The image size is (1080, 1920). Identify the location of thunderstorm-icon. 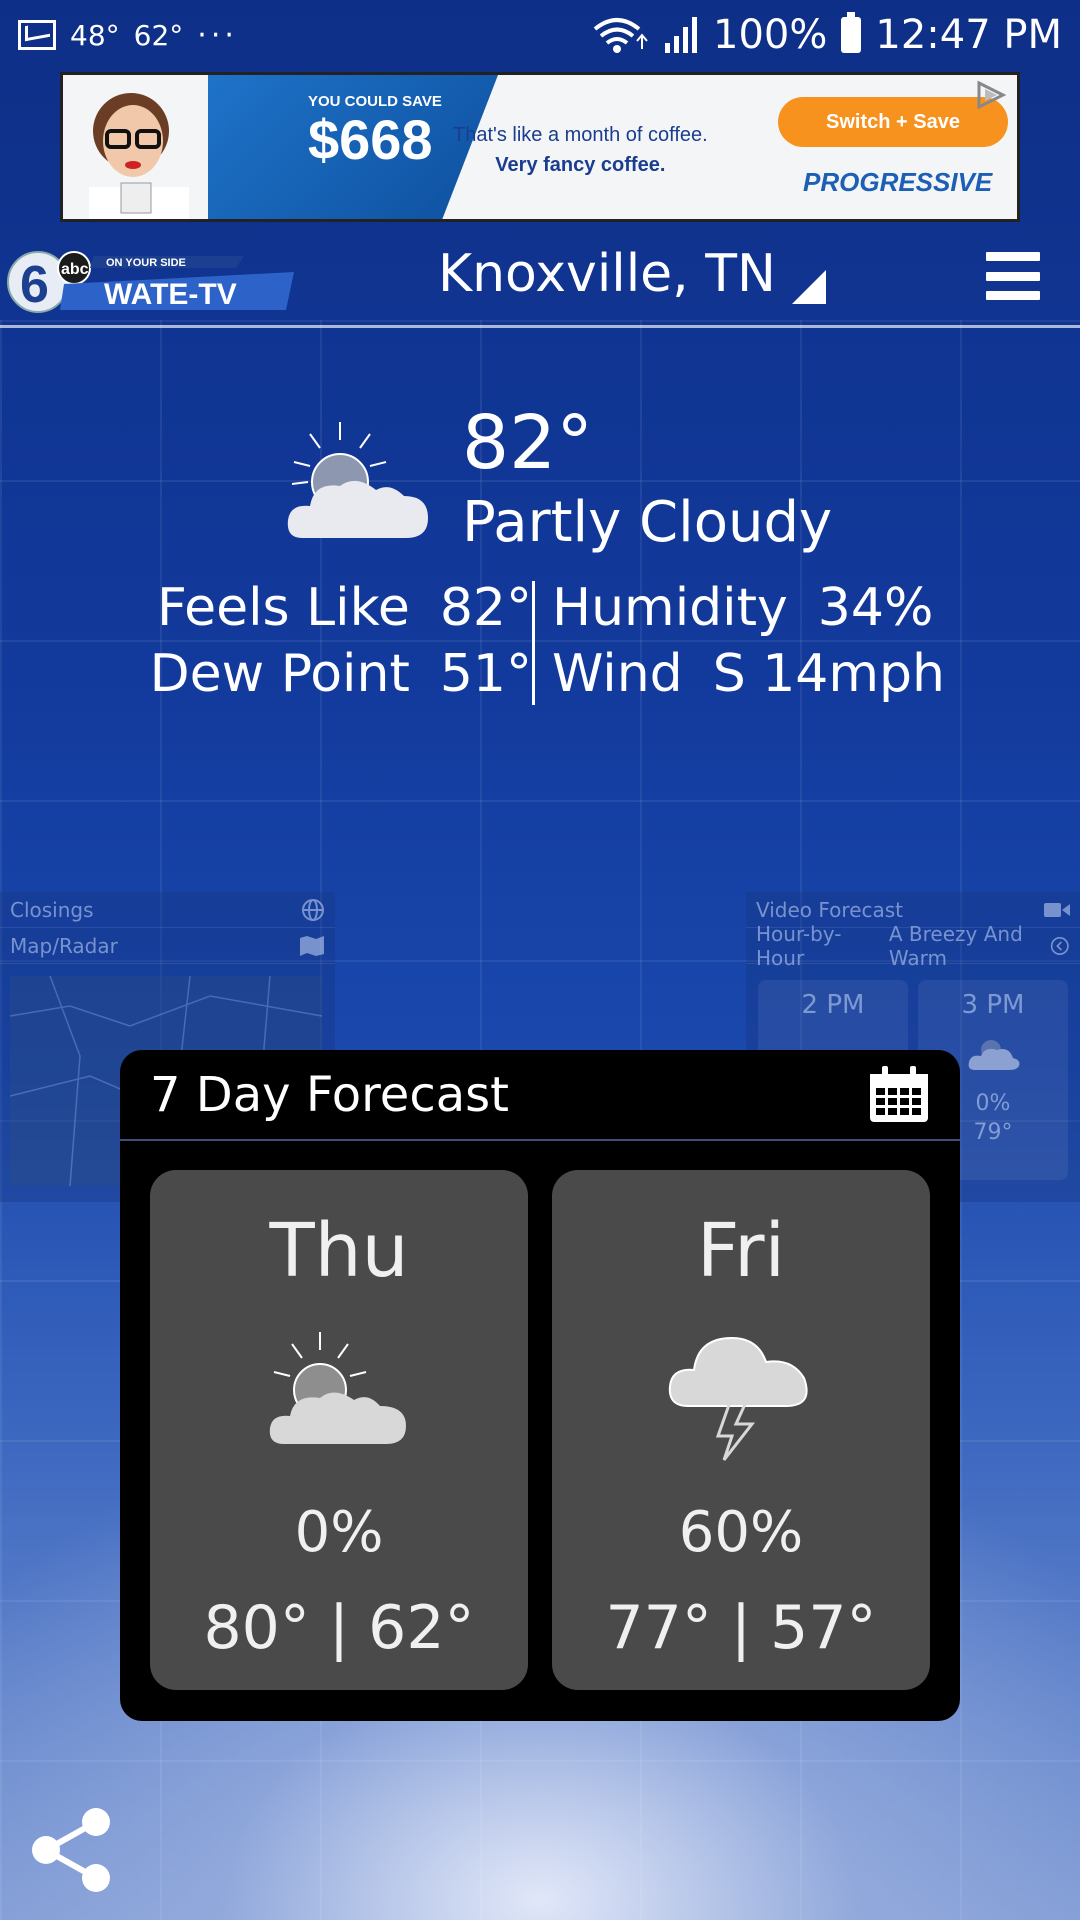
(738, 1398).